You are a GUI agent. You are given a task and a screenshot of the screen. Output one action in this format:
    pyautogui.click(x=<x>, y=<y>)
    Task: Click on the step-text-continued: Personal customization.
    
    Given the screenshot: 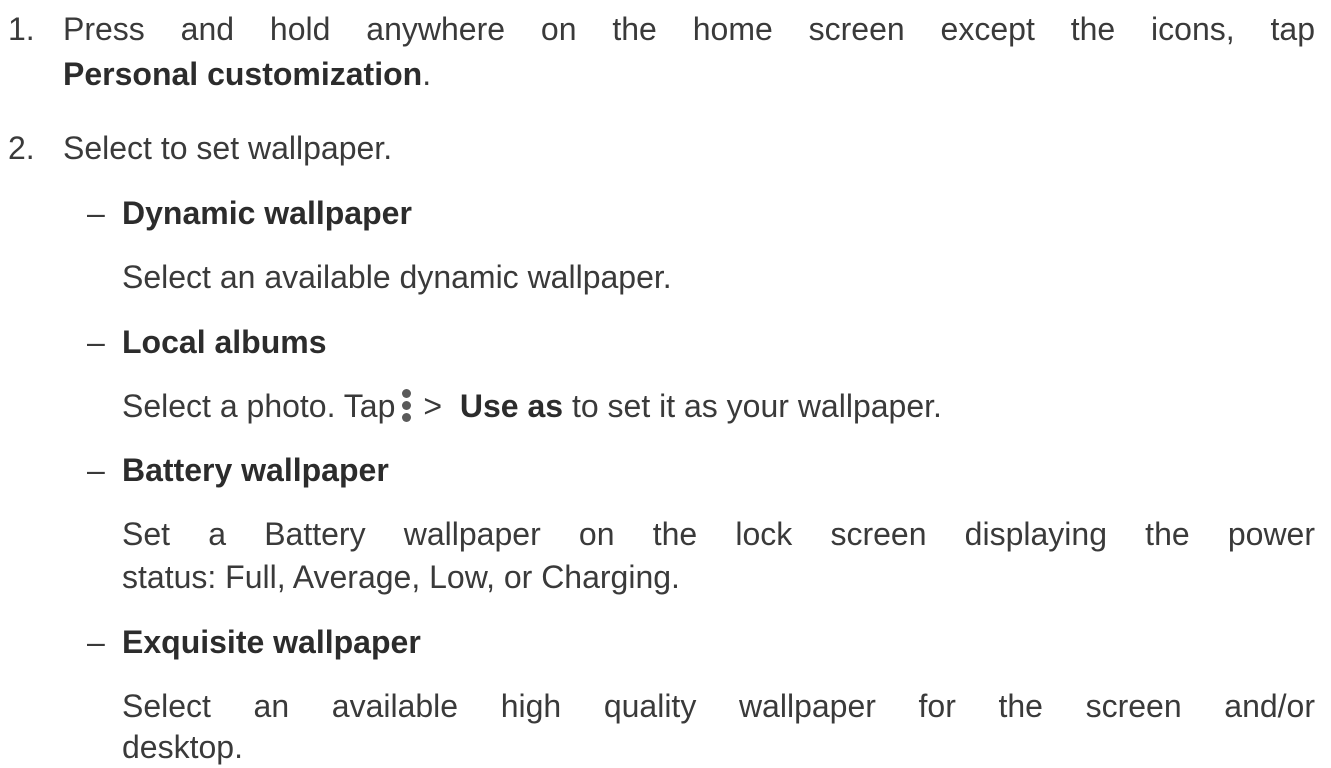 What is the action you would take?
    pyautogui.click(x=247, y=74)
    